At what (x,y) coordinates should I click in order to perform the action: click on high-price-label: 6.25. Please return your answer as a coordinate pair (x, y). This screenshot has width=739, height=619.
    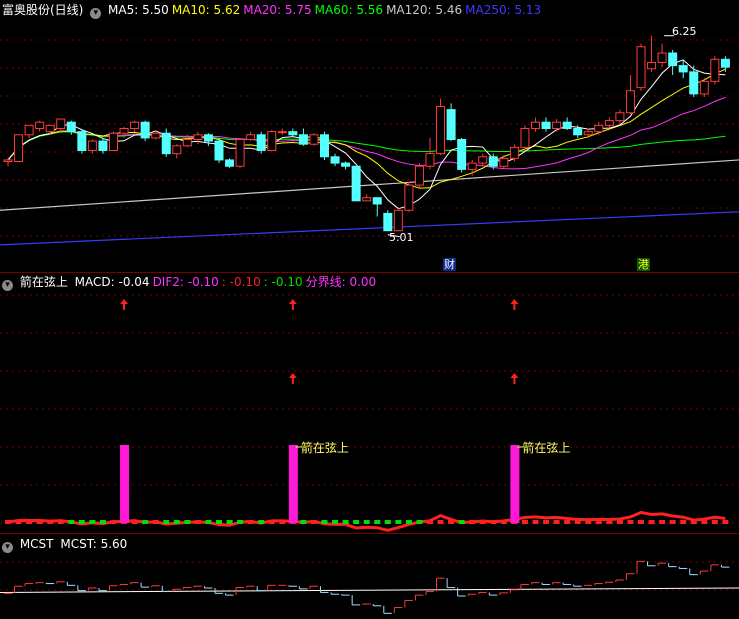
    Looking at the image, I should click on (684, 31).